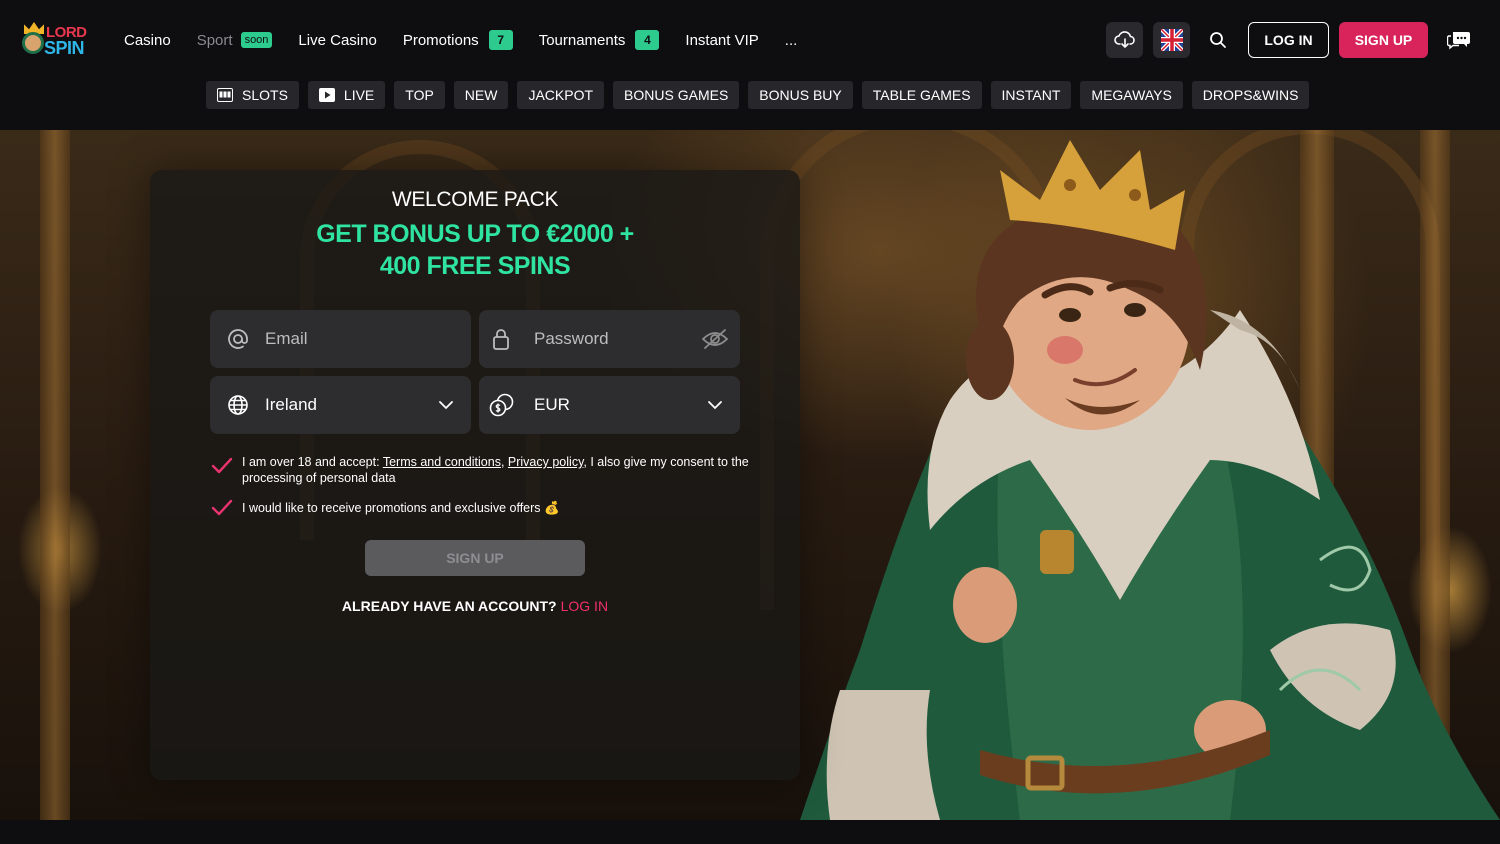 Image resolution: width=1500 pixels, height=844 pixels. I want to click on login-link: LOG IN, so click(584, 606).